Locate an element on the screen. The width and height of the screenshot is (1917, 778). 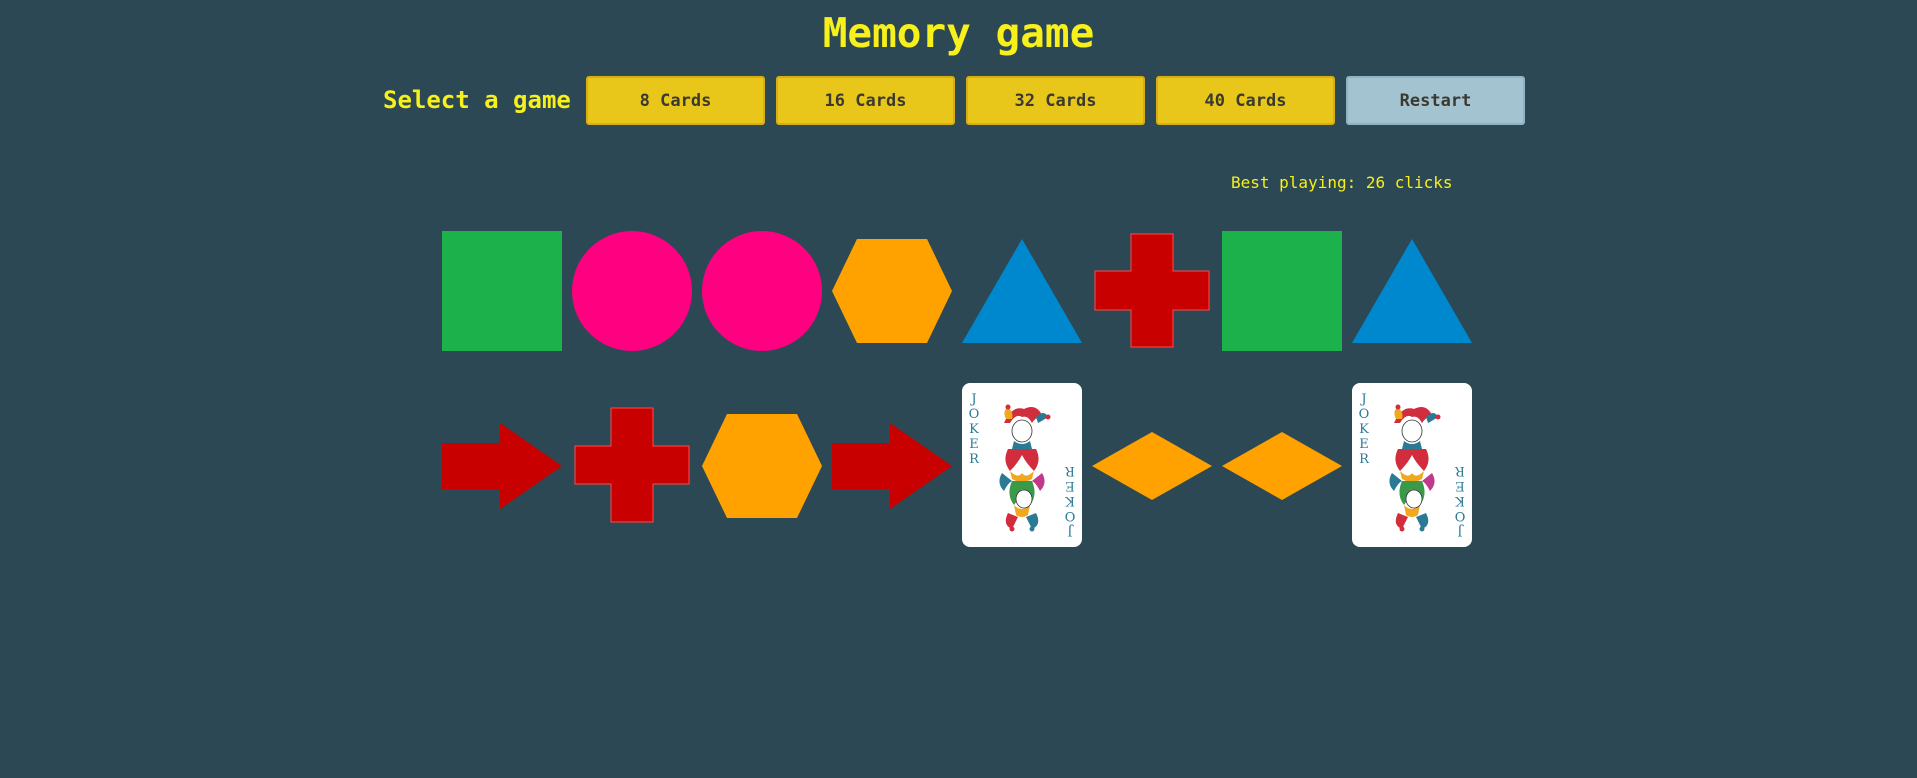
page-title: Memory game is located at coordinates (958, 33).